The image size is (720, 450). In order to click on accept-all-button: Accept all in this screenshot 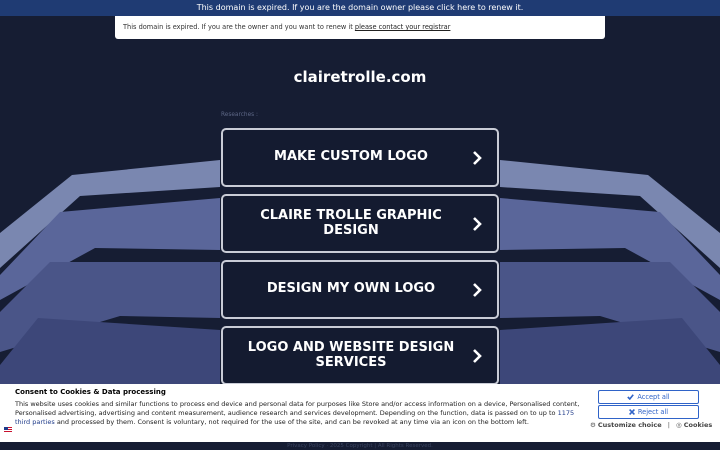, I will do `click(648, 397)`.